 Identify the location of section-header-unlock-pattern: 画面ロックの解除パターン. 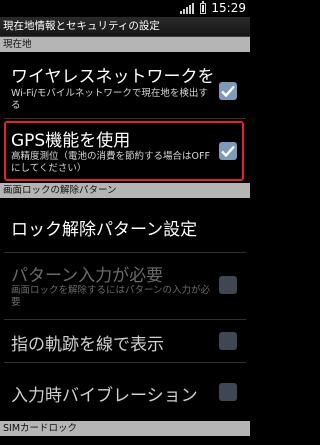
(125, 190).